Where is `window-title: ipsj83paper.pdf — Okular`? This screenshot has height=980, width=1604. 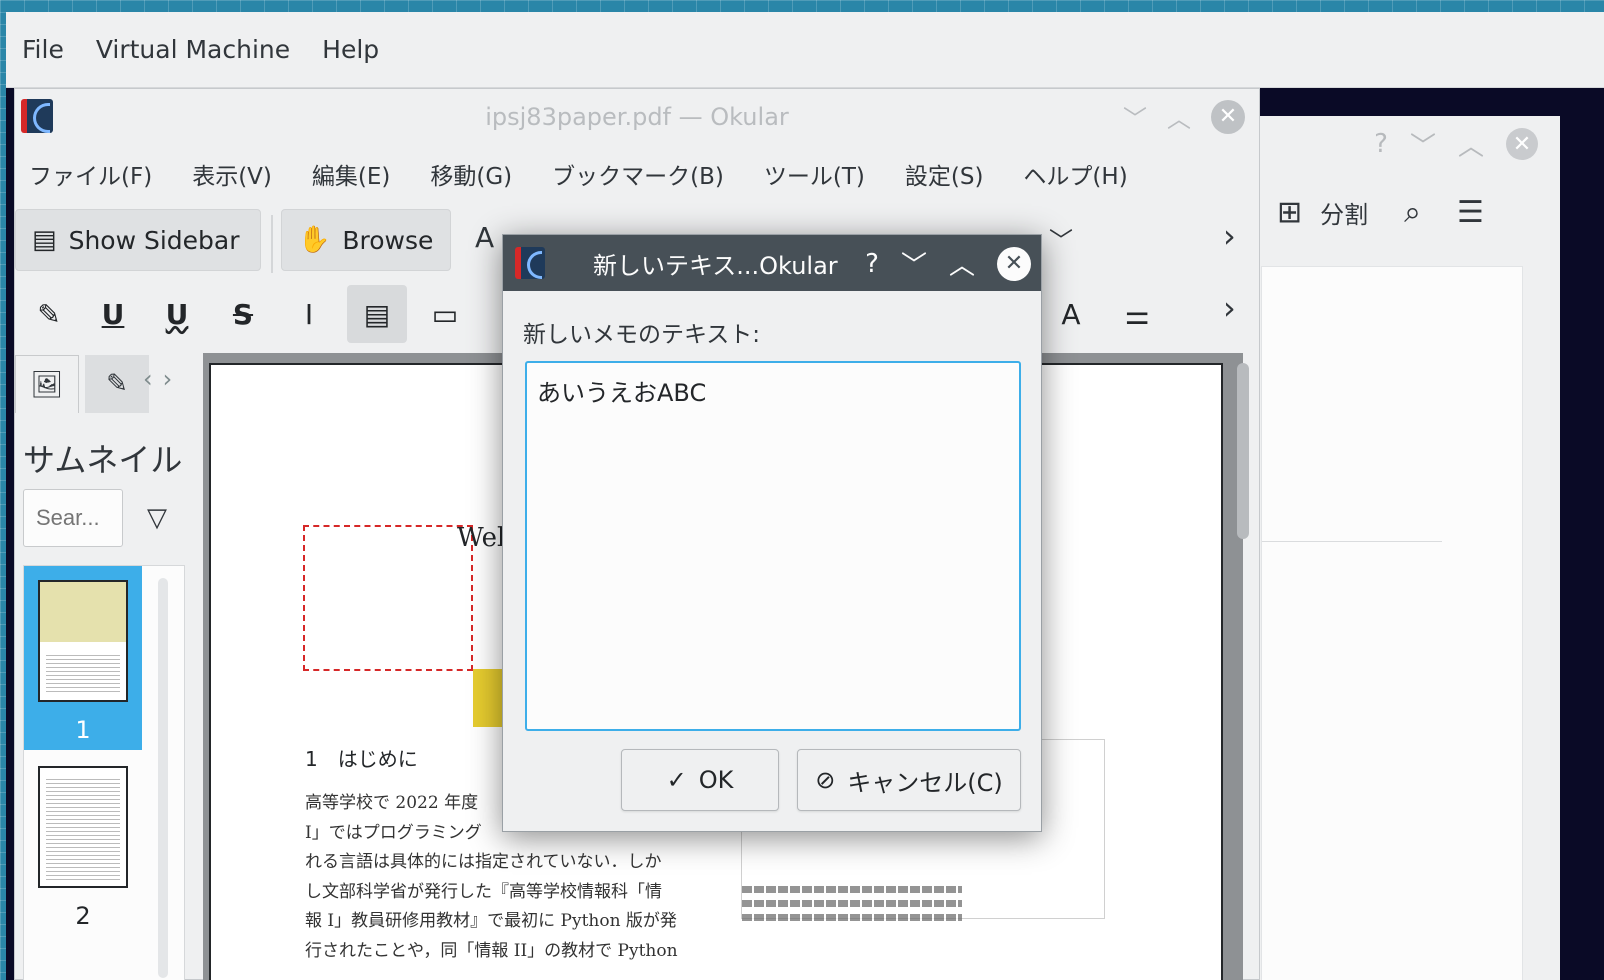 window-title: ipsj83paper.pdf — Okular is located at coordinates (637, 117).